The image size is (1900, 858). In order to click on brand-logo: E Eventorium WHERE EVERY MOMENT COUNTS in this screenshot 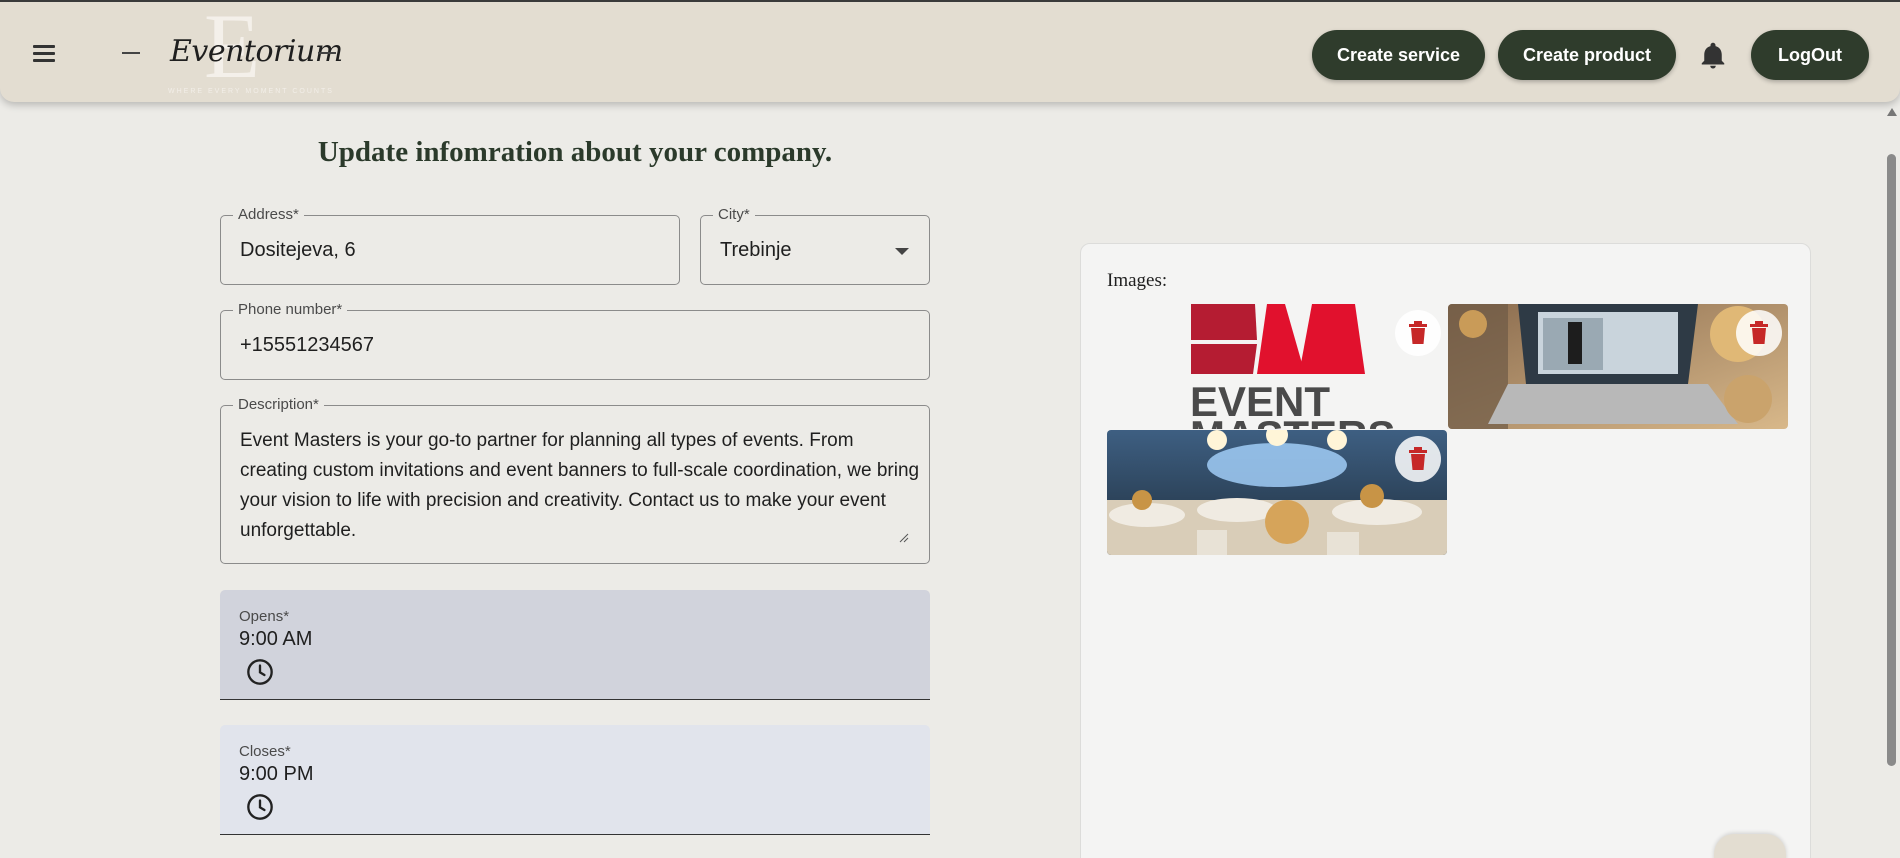, I will do `click(231, 49)`.